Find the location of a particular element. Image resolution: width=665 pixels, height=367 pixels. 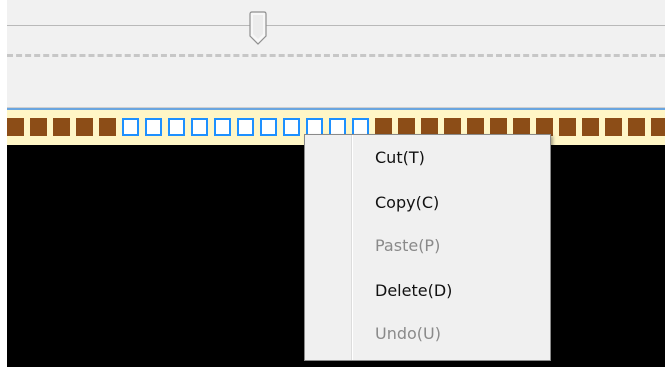

menu-item-cut: Cut(T) is located at coordinates (460, 158).